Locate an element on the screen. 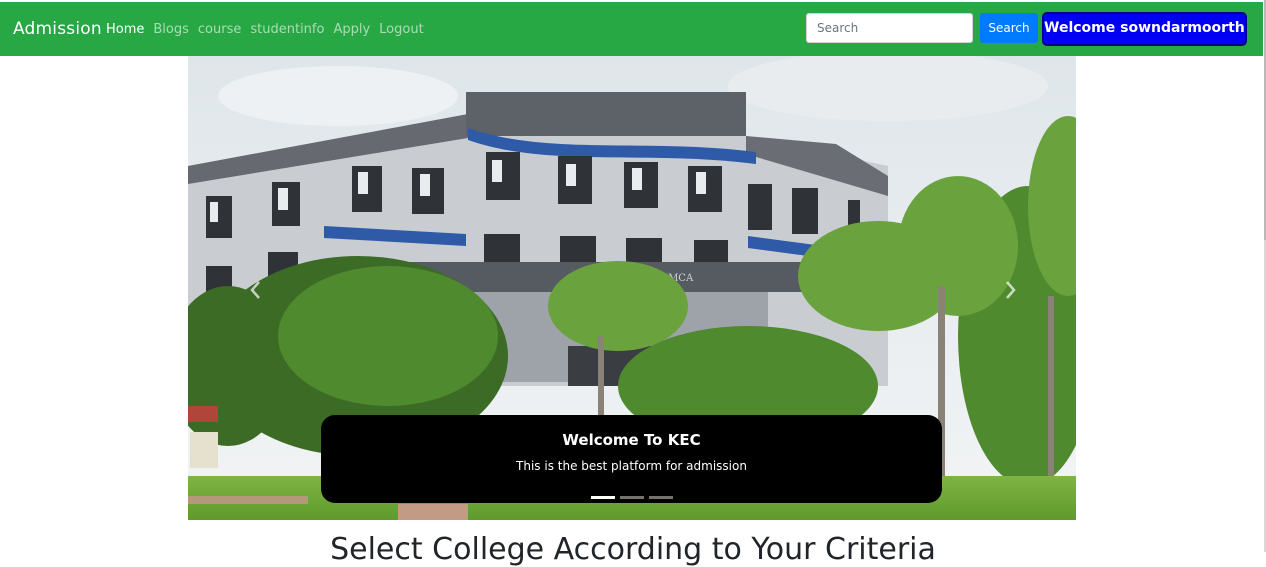 The height and width of the screenshot is (567, 1266). nav-link-blogs: Blogs is located at coordinates (171, 29).